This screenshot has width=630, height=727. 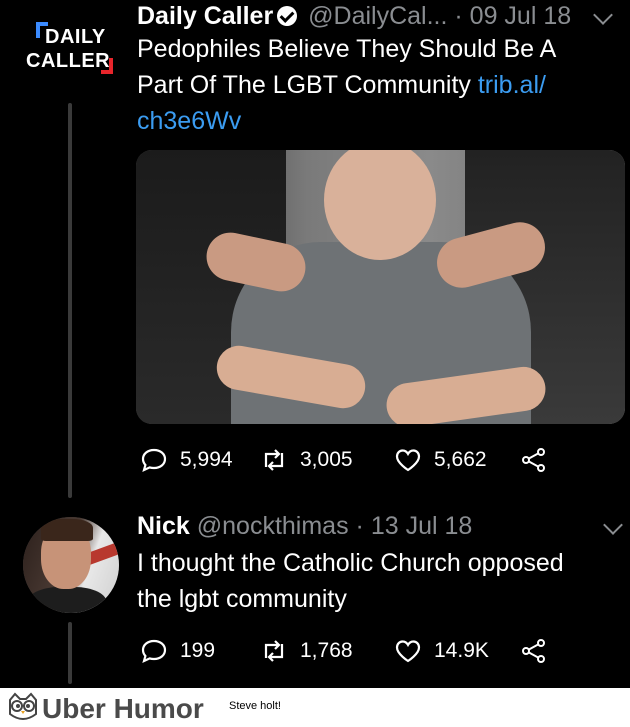 What do you see at coordinates (461, 650) in the screenshot?
I see `like-count: 14.9K` at bounding box center [461, 650].